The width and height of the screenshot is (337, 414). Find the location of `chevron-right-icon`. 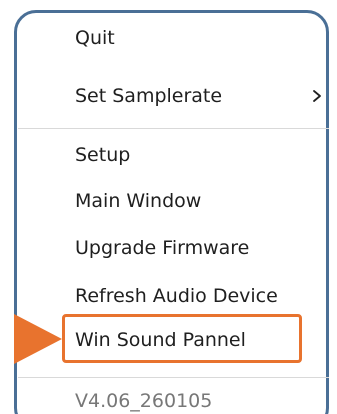

chevron-right-icon is located at coordinates (317, 96).